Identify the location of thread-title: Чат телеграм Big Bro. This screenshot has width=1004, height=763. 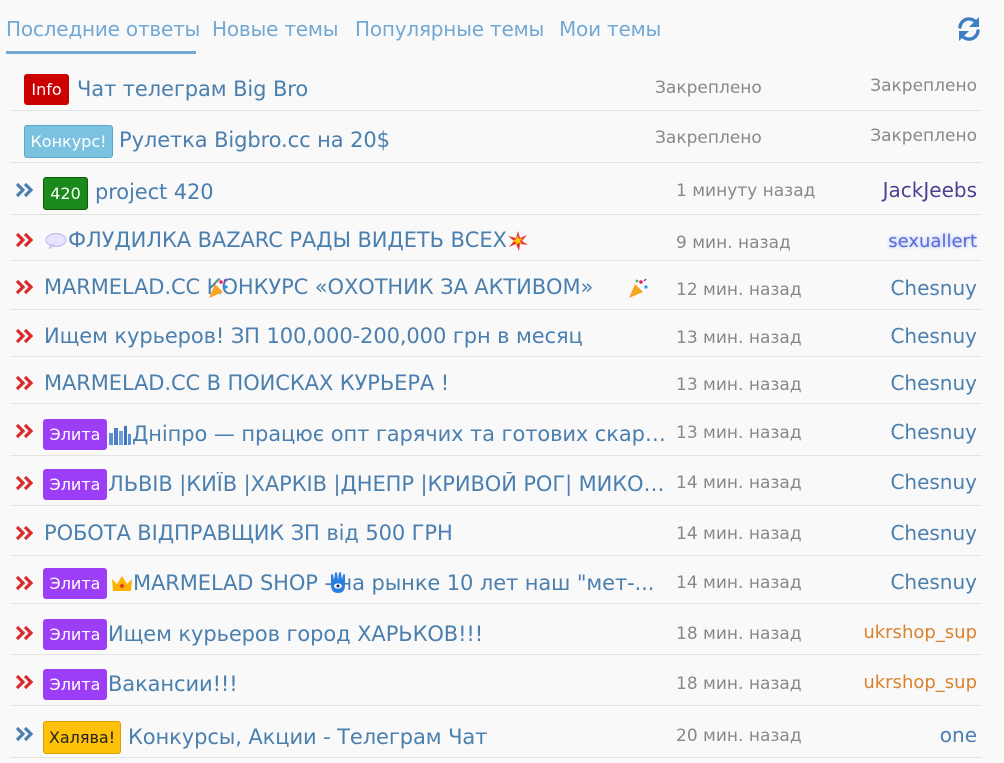
(357, 89).